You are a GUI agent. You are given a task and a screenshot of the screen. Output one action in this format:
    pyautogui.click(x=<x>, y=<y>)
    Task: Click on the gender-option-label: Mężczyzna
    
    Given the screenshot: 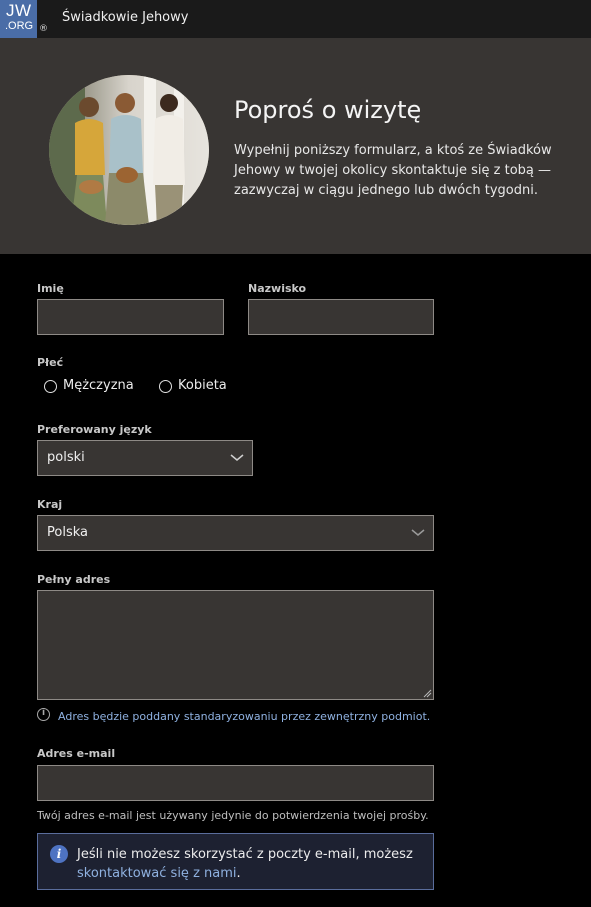 What is the action you would take?
    pyautogui.click(x=98, y=385)
    